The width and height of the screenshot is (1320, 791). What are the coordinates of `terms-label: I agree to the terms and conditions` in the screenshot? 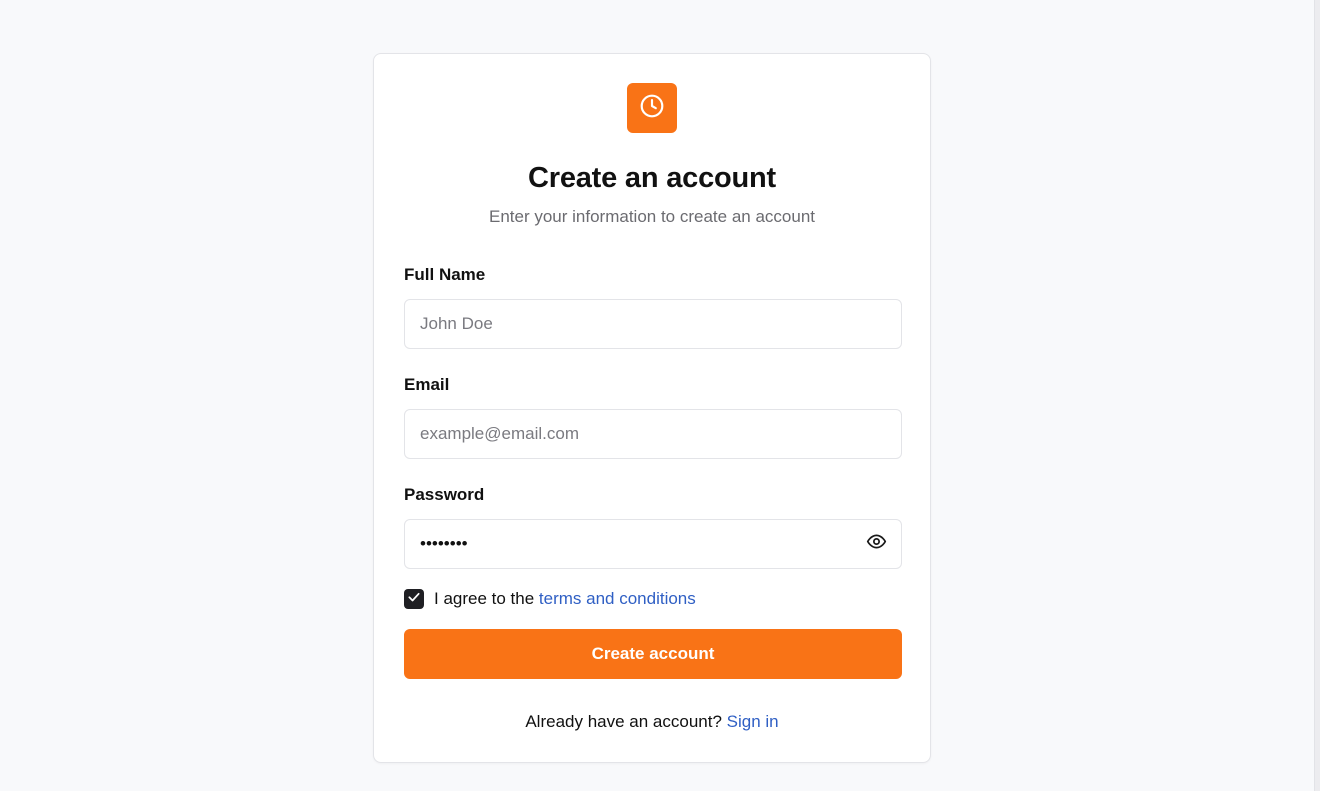 It's located at (565, 599).